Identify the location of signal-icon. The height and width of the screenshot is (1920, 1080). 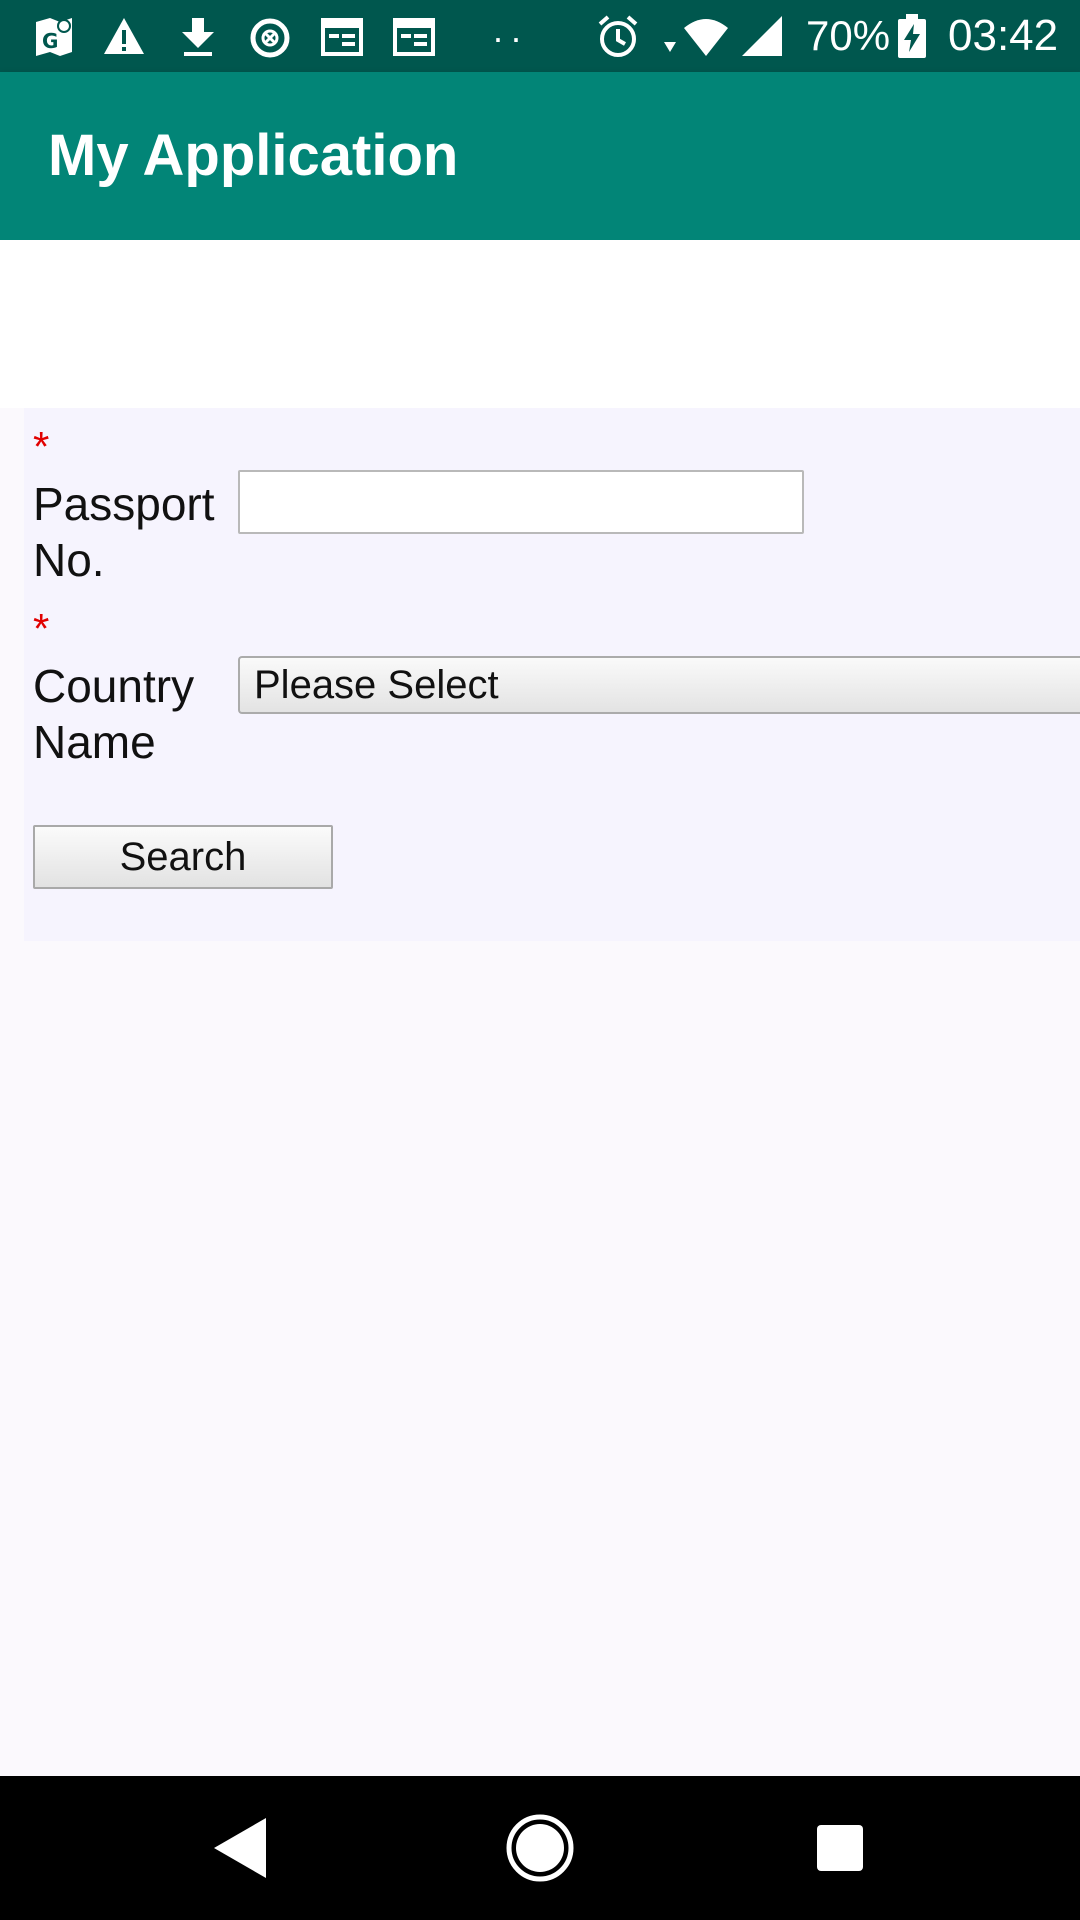
(762, 36).